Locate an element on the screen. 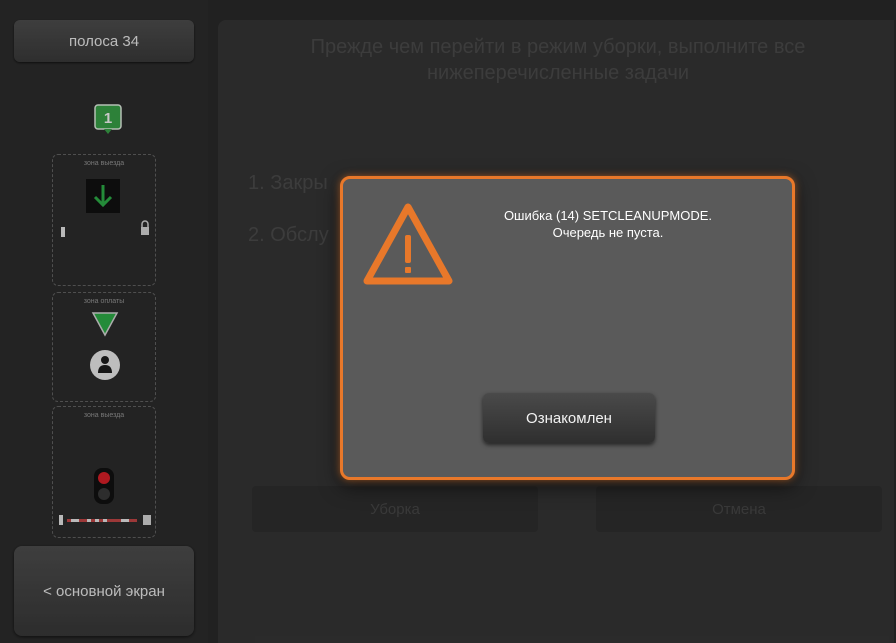  error-message-line2: Очередь не пуста. is located at coordinates (608, 232).